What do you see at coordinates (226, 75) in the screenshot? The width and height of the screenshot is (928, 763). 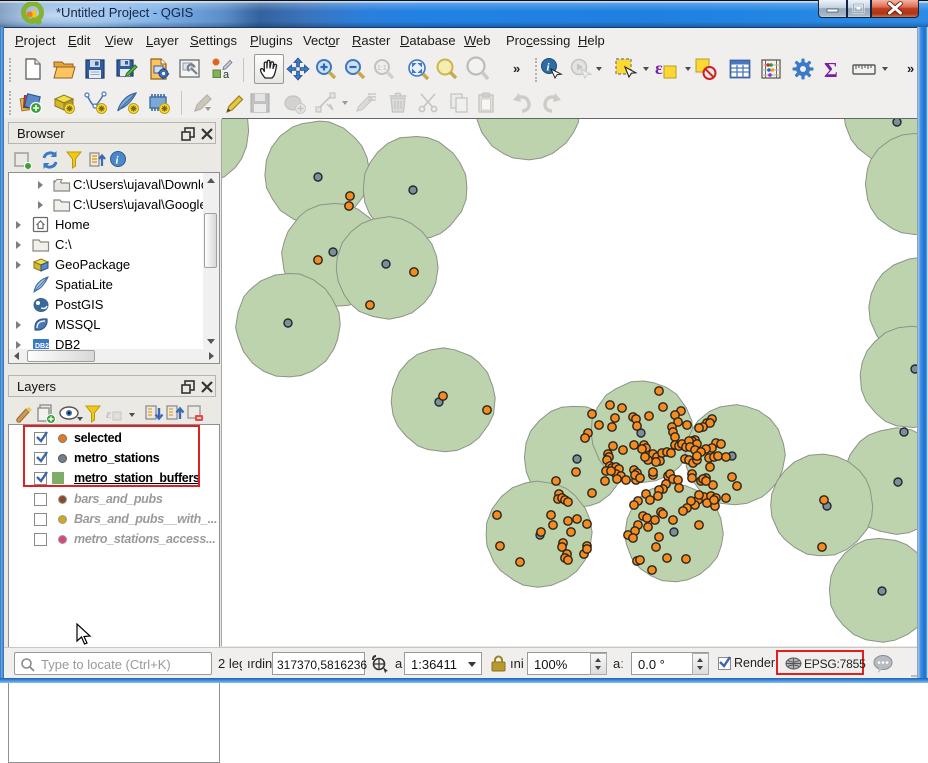 I see `svg-text: a` at bounding box center [226, 75].